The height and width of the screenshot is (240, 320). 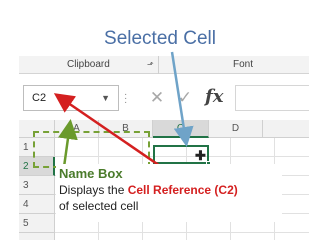 What do you see at coordinates (93, 190) in the screenshot?
I see `description-prefix: Displays the` at bounding box center [93, 190].